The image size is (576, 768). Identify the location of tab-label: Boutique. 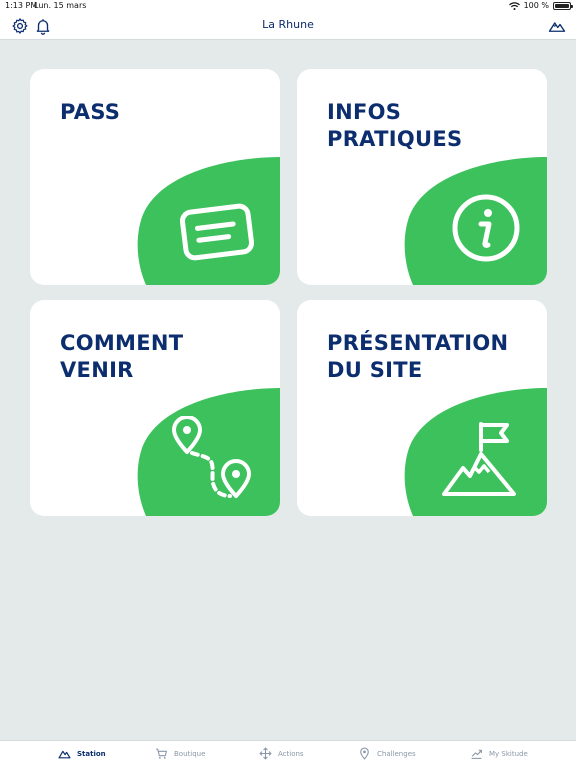
(190, 753).